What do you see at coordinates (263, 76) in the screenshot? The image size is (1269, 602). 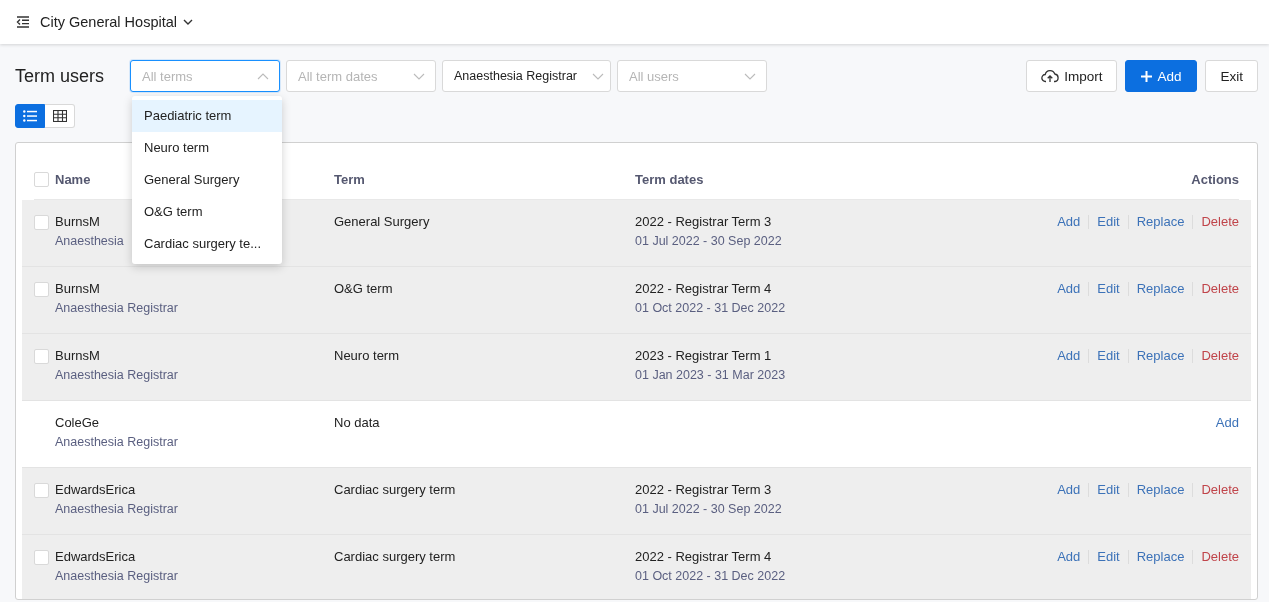 I see `chevron-up-icon` at bounding box center [263, 76].